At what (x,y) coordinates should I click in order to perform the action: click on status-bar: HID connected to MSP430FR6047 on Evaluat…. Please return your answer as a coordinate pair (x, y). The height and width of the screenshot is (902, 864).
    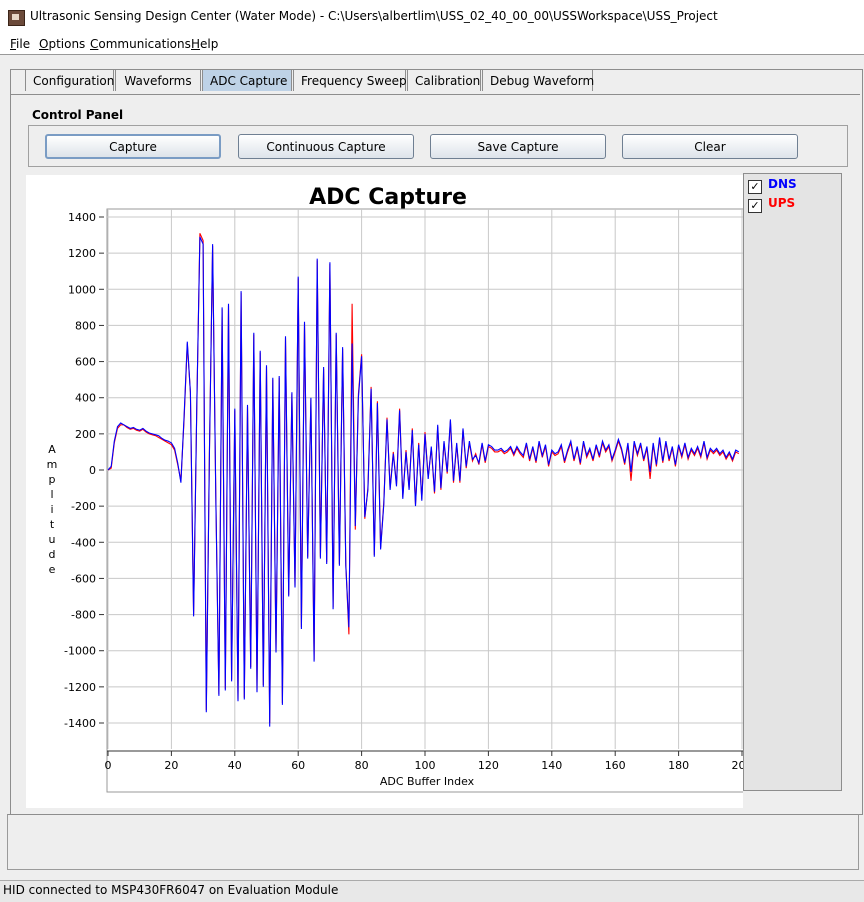
    Looking at the image, I should click on (432, 891).